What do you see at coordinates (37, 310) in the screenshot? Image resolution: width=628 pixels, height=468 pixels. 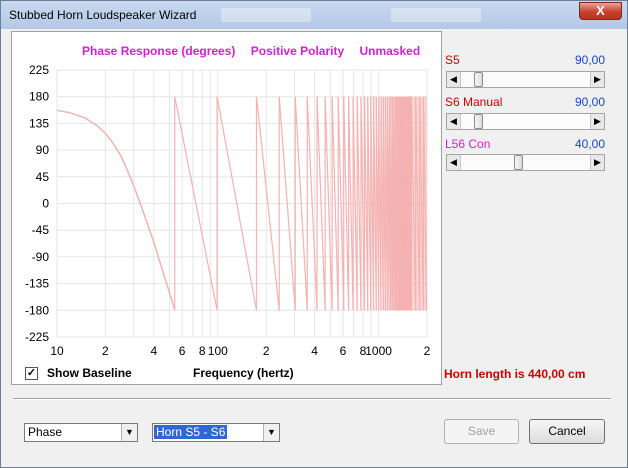 I see `y-tick-label: -180` at bounding box center [37, 310].